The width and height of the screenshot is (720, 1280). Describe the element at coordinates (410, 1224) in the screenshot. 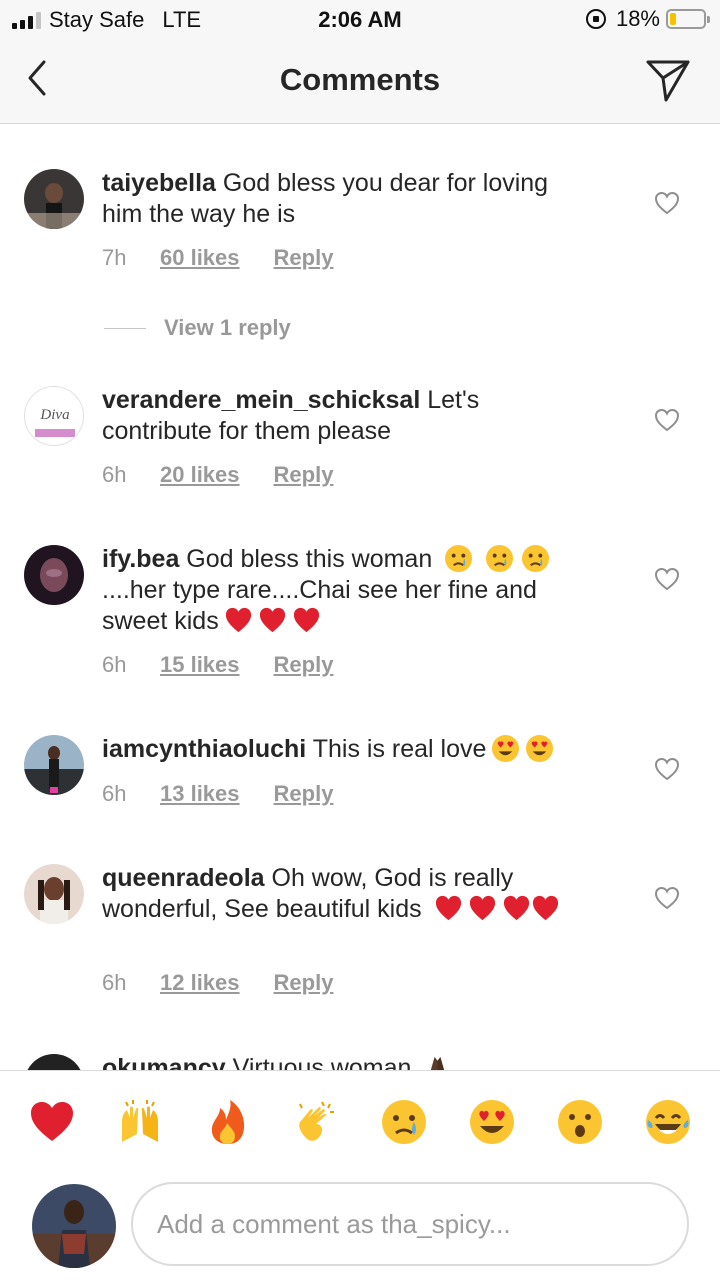

I see `comment-input` at that location.